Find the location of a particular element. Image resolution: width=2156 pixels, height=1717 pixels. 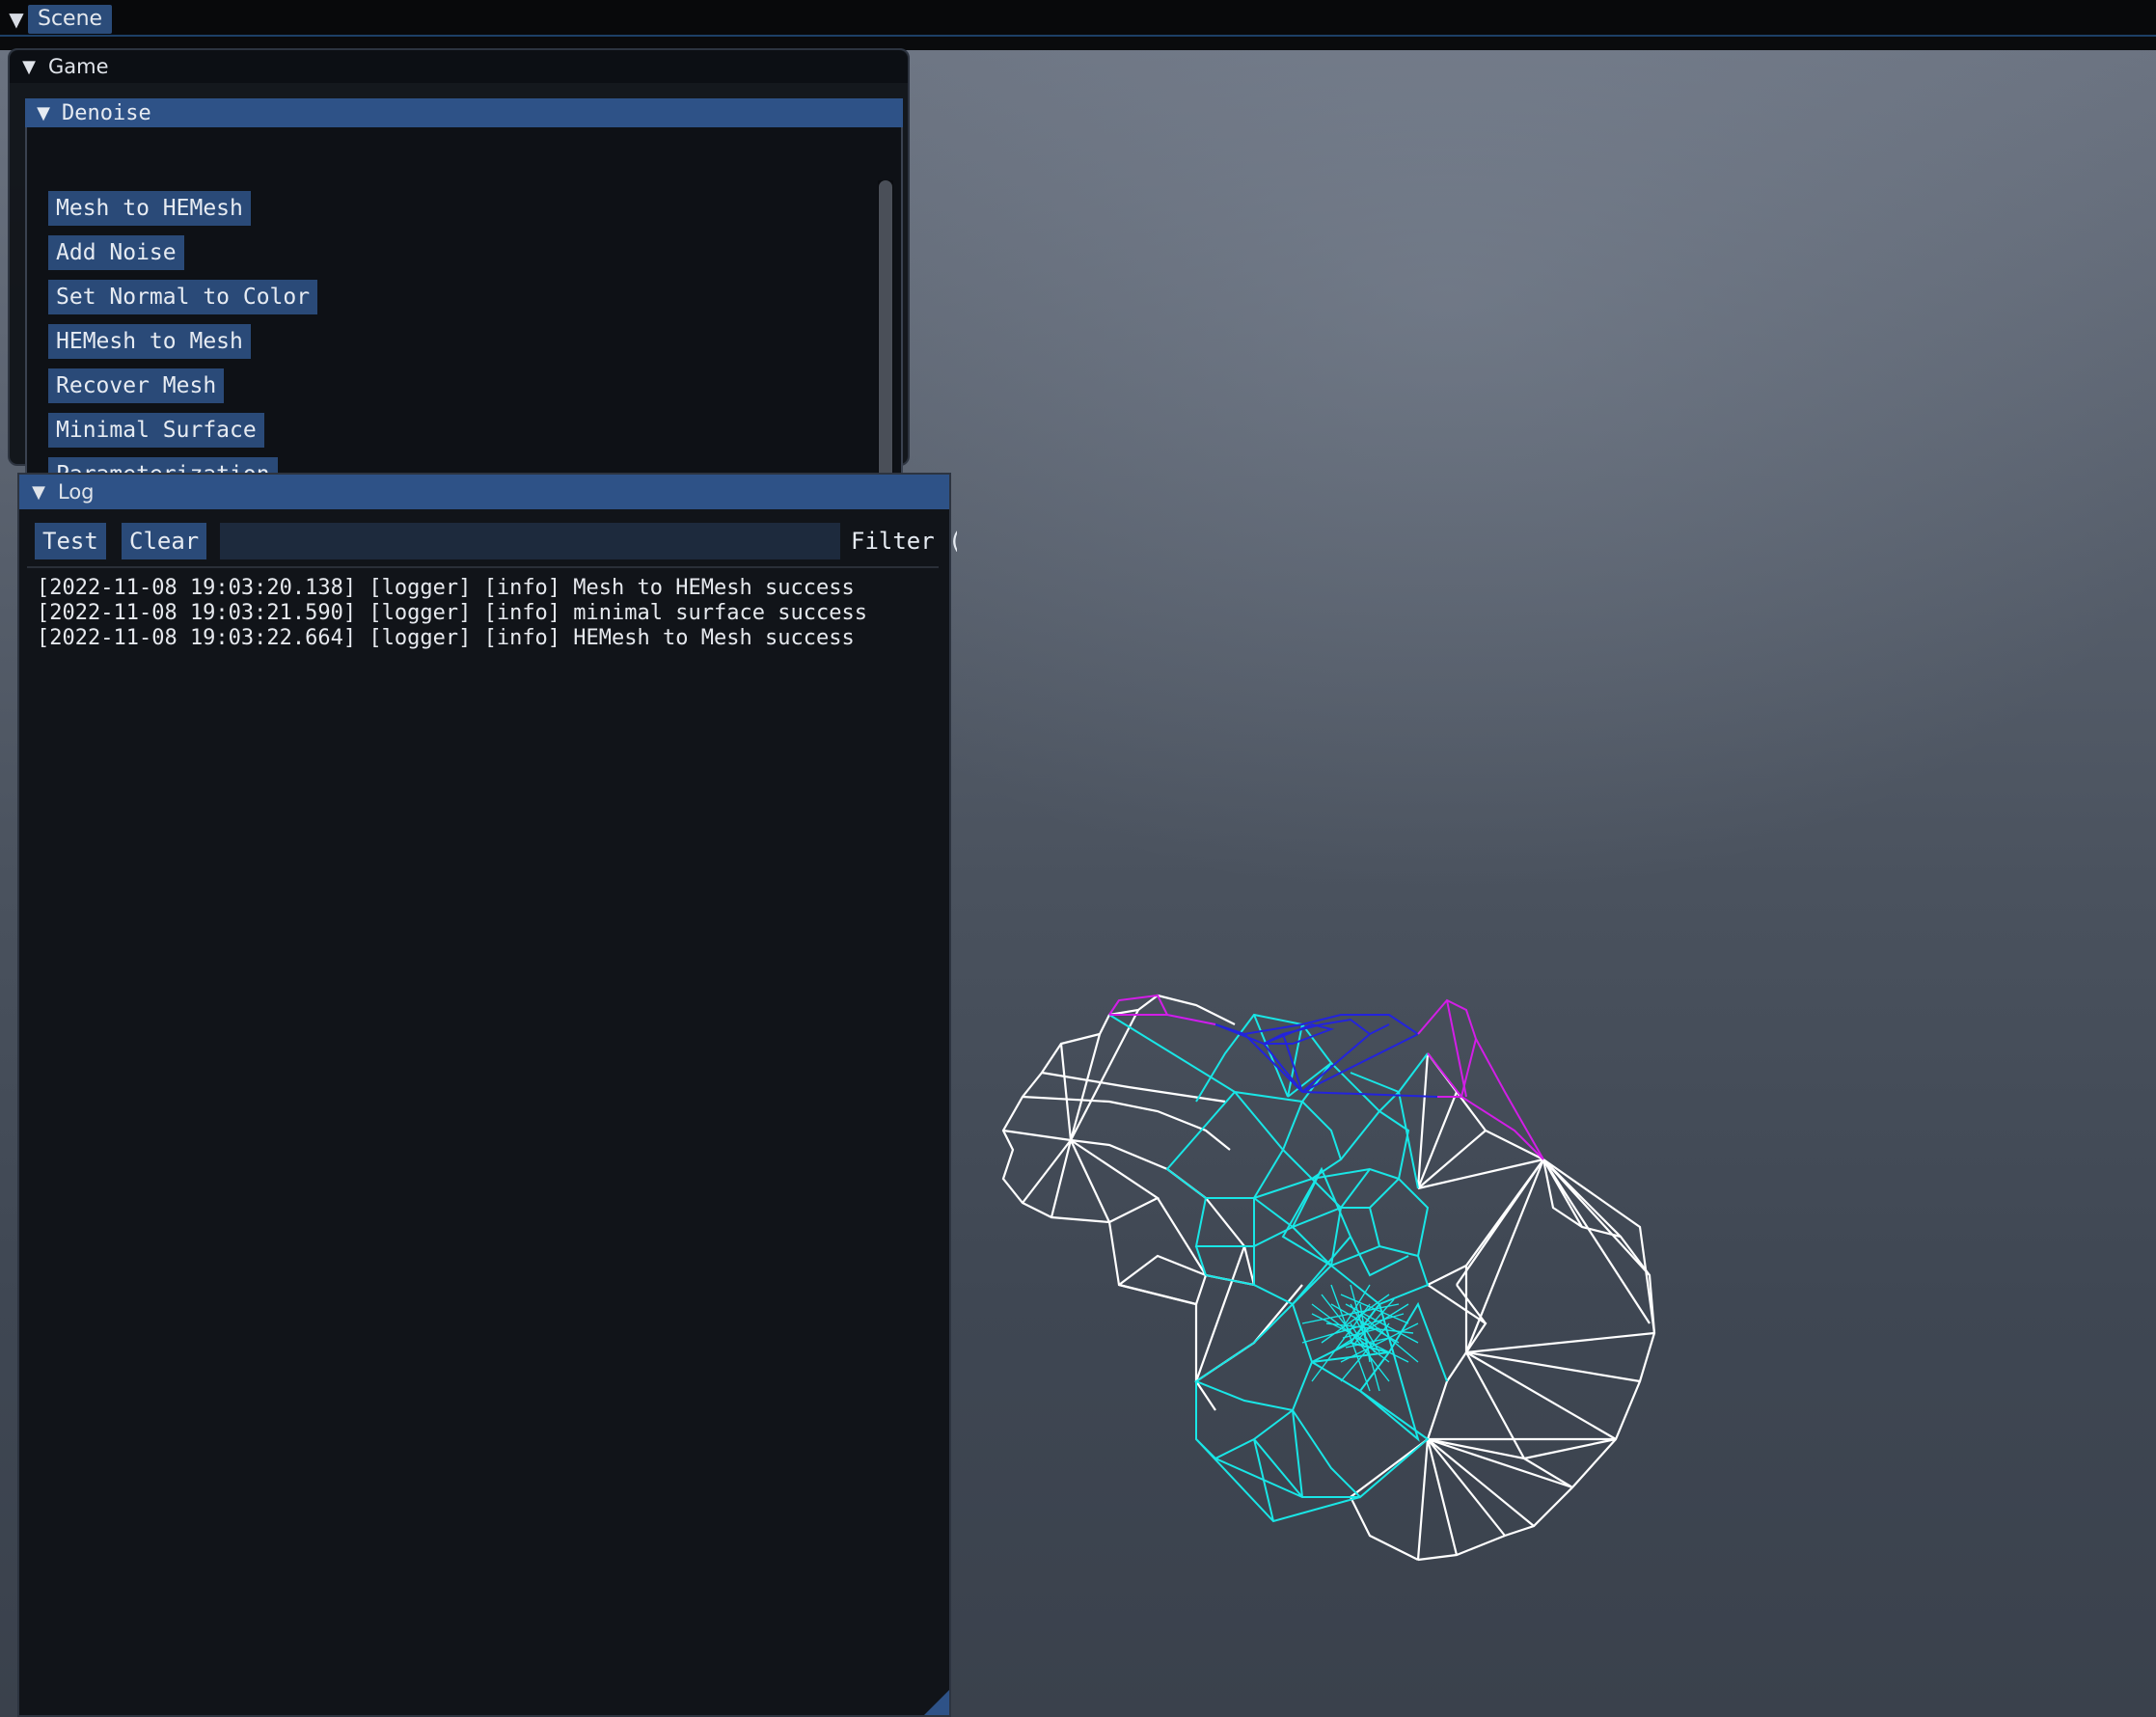

filter-input is located at coordinates (530, 541).